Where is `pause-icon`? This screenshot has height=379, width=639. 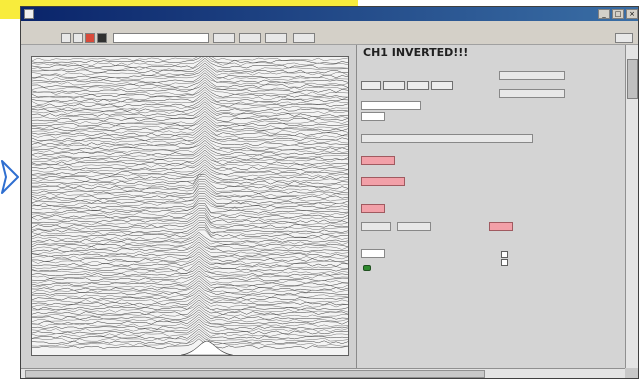 pause-icon is located at coordinates (102, 38).